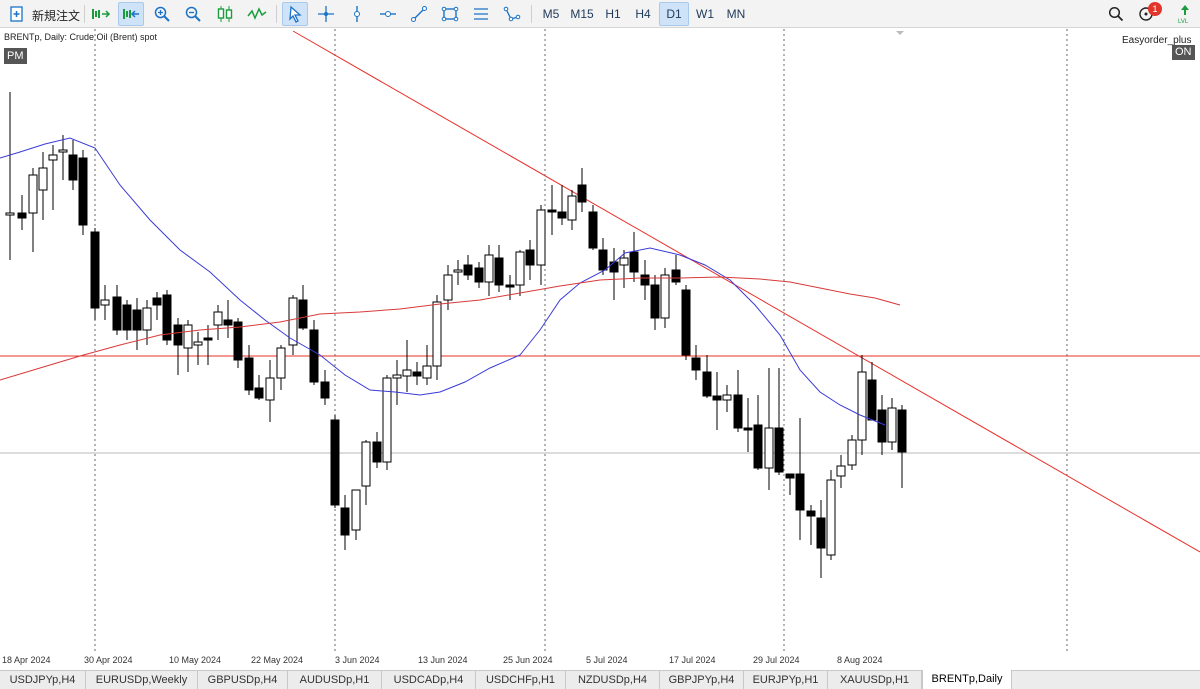 This screenshot has width=1200, height=689. What do you see at coordinates (243, 680) in the screenshot?
I see `tab-gbpusd: GBPUSDp,H4` at bounding box center [243, 680].